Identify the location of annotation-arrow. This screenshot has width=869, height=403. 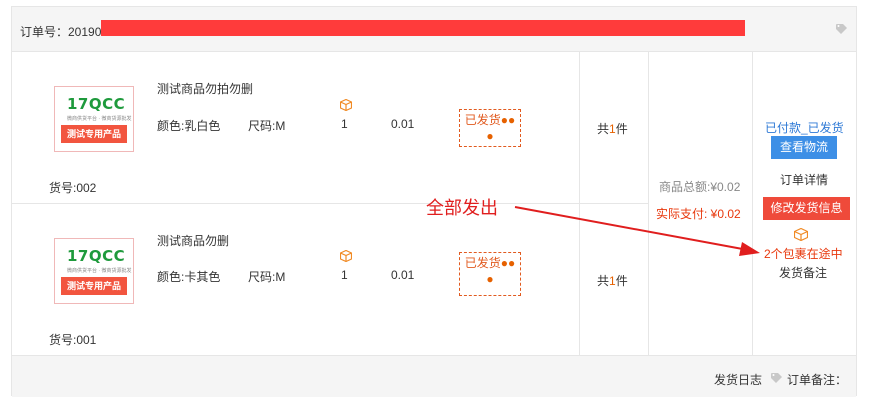
(637, 231).